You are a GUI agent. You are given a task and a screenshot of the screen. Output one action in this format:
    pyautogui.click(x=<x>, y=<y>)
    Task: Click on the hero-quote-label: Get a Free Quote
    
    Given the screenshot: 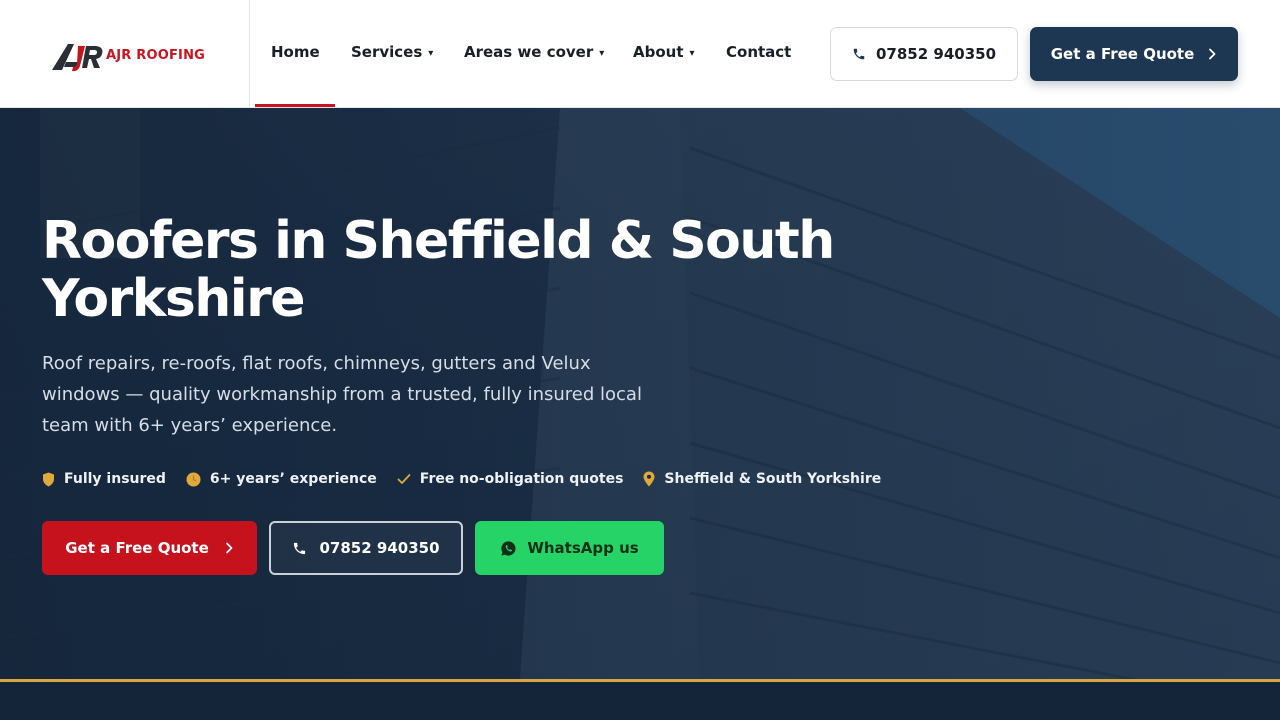 What is the action you would take?
    pyautogui.click(x=137, y=548)
    